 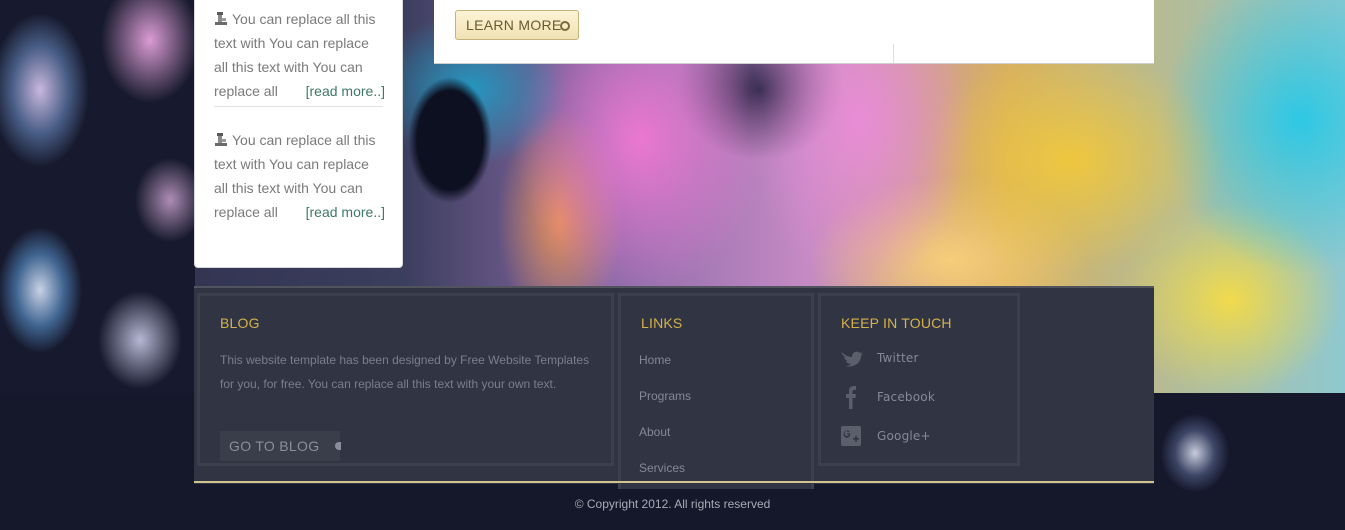 What do you see at coordinates (565, 26) in the screenshot?
I see `circle-icon` at bounding box center [565, 26].